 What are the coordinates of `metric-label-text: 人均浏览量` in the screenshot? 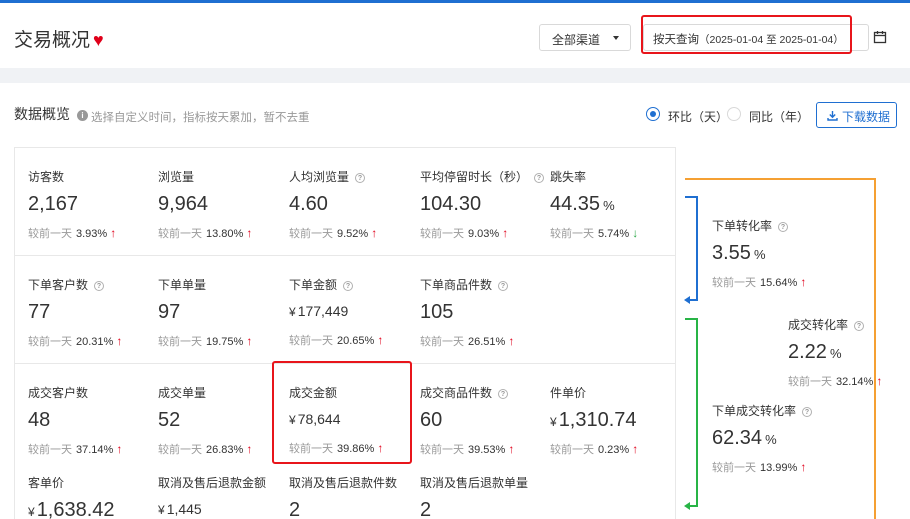 It's located at (319, 177).